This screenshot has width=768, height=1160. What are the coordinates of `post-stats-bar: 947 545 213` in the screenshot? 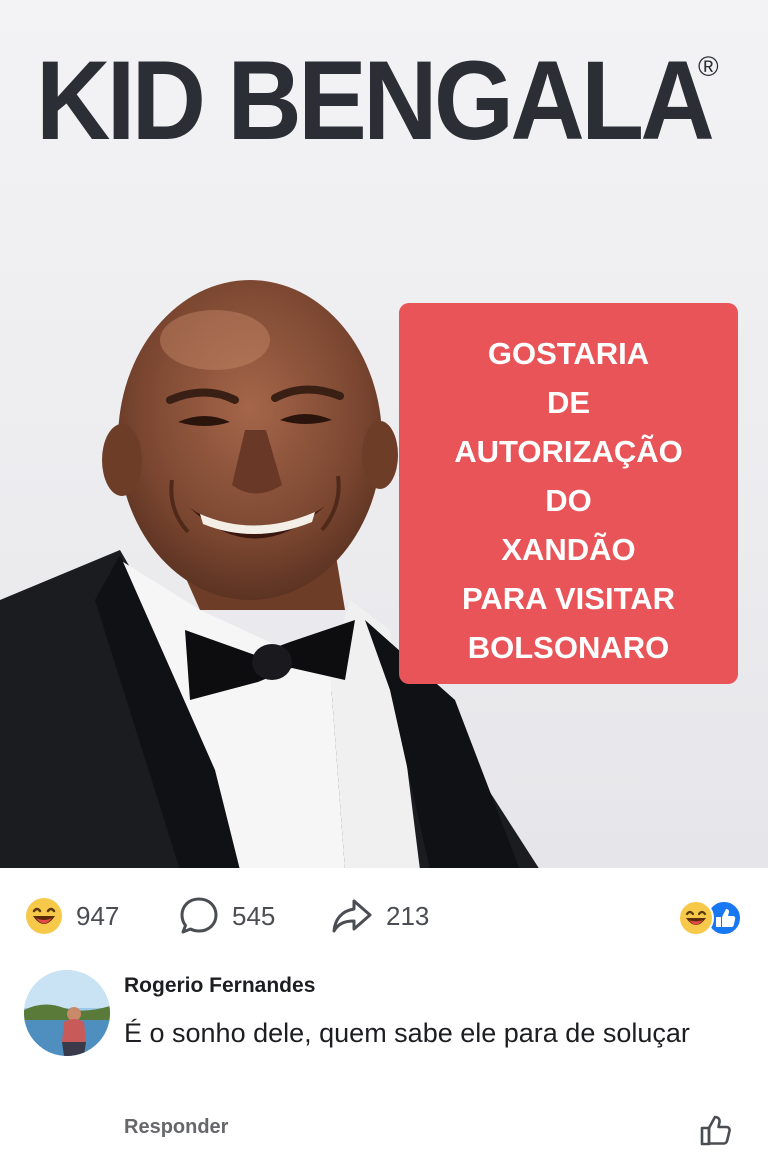 It's located at (384, 916).